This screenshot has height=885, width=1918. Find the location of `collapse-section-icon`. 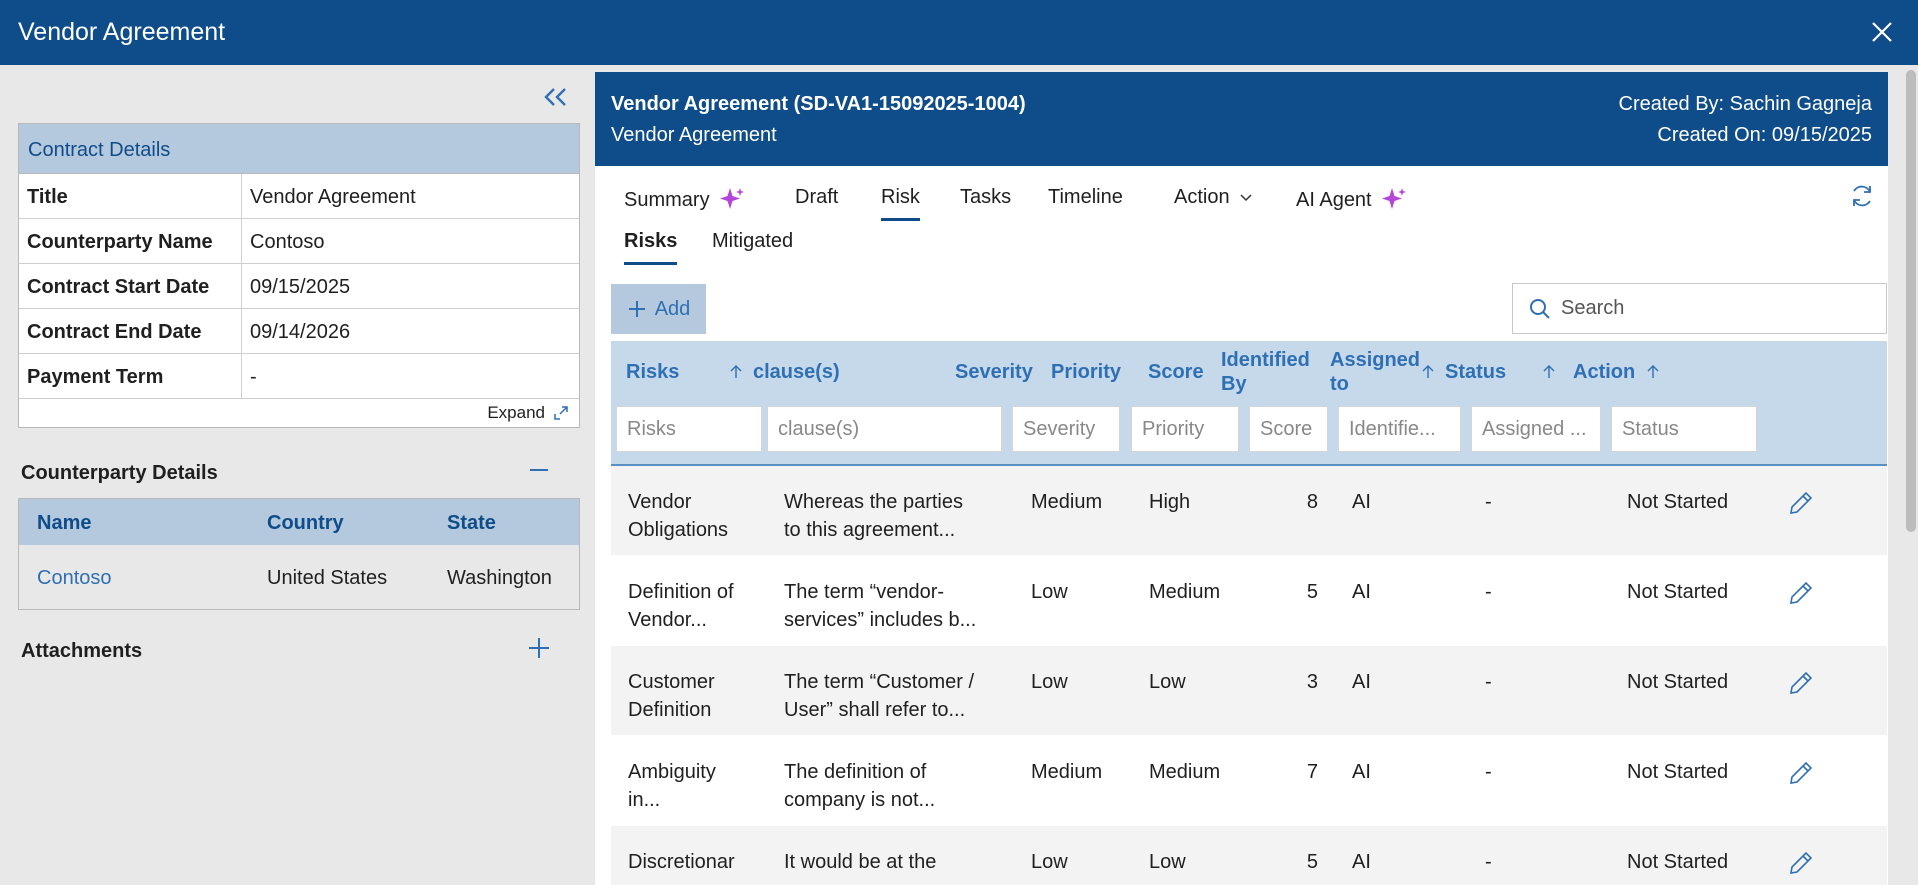

collapse-section-icon is located at coordinates (539, 470).